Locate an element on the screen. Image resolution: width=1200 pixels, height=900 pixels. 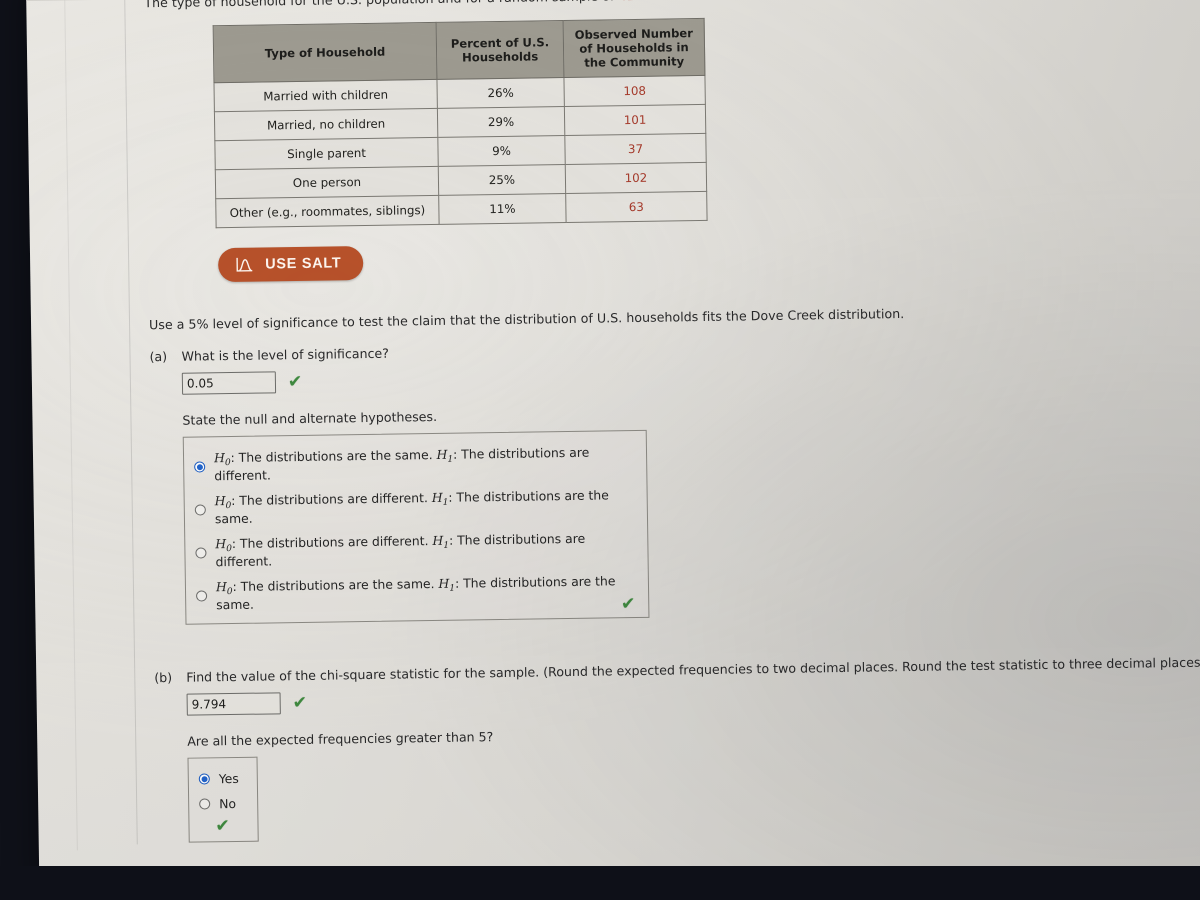
col-header-percent-line2: Households is located at coordinates (500, 57).